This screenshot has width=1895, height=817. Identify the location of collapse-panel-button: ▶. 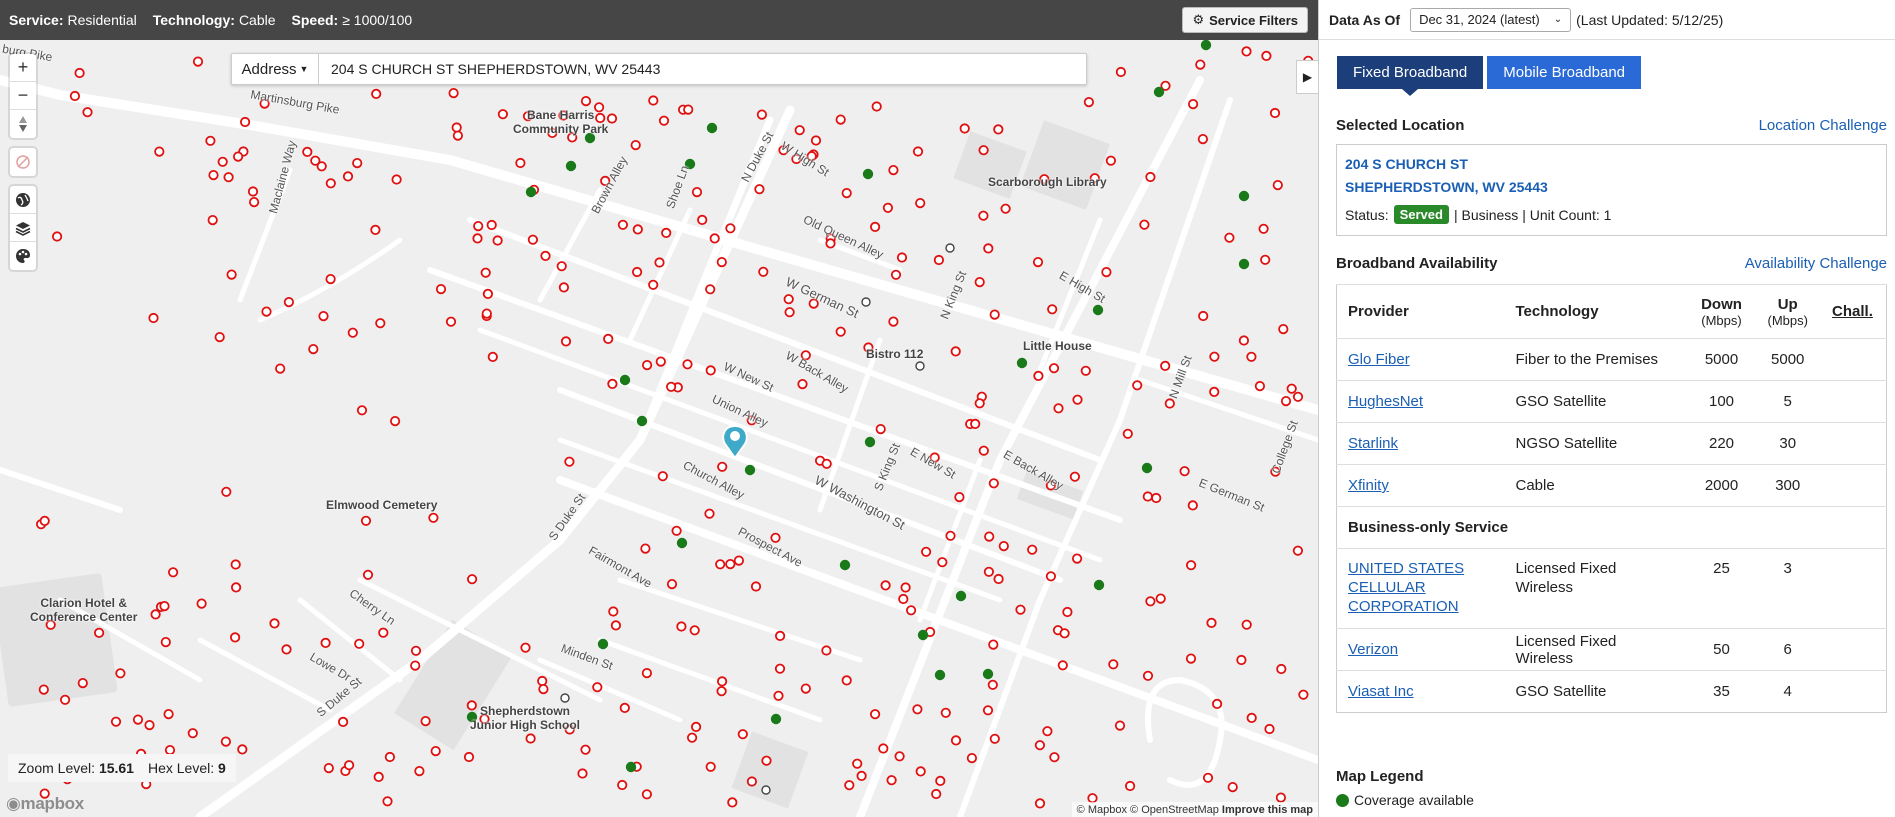
(1307, 77).